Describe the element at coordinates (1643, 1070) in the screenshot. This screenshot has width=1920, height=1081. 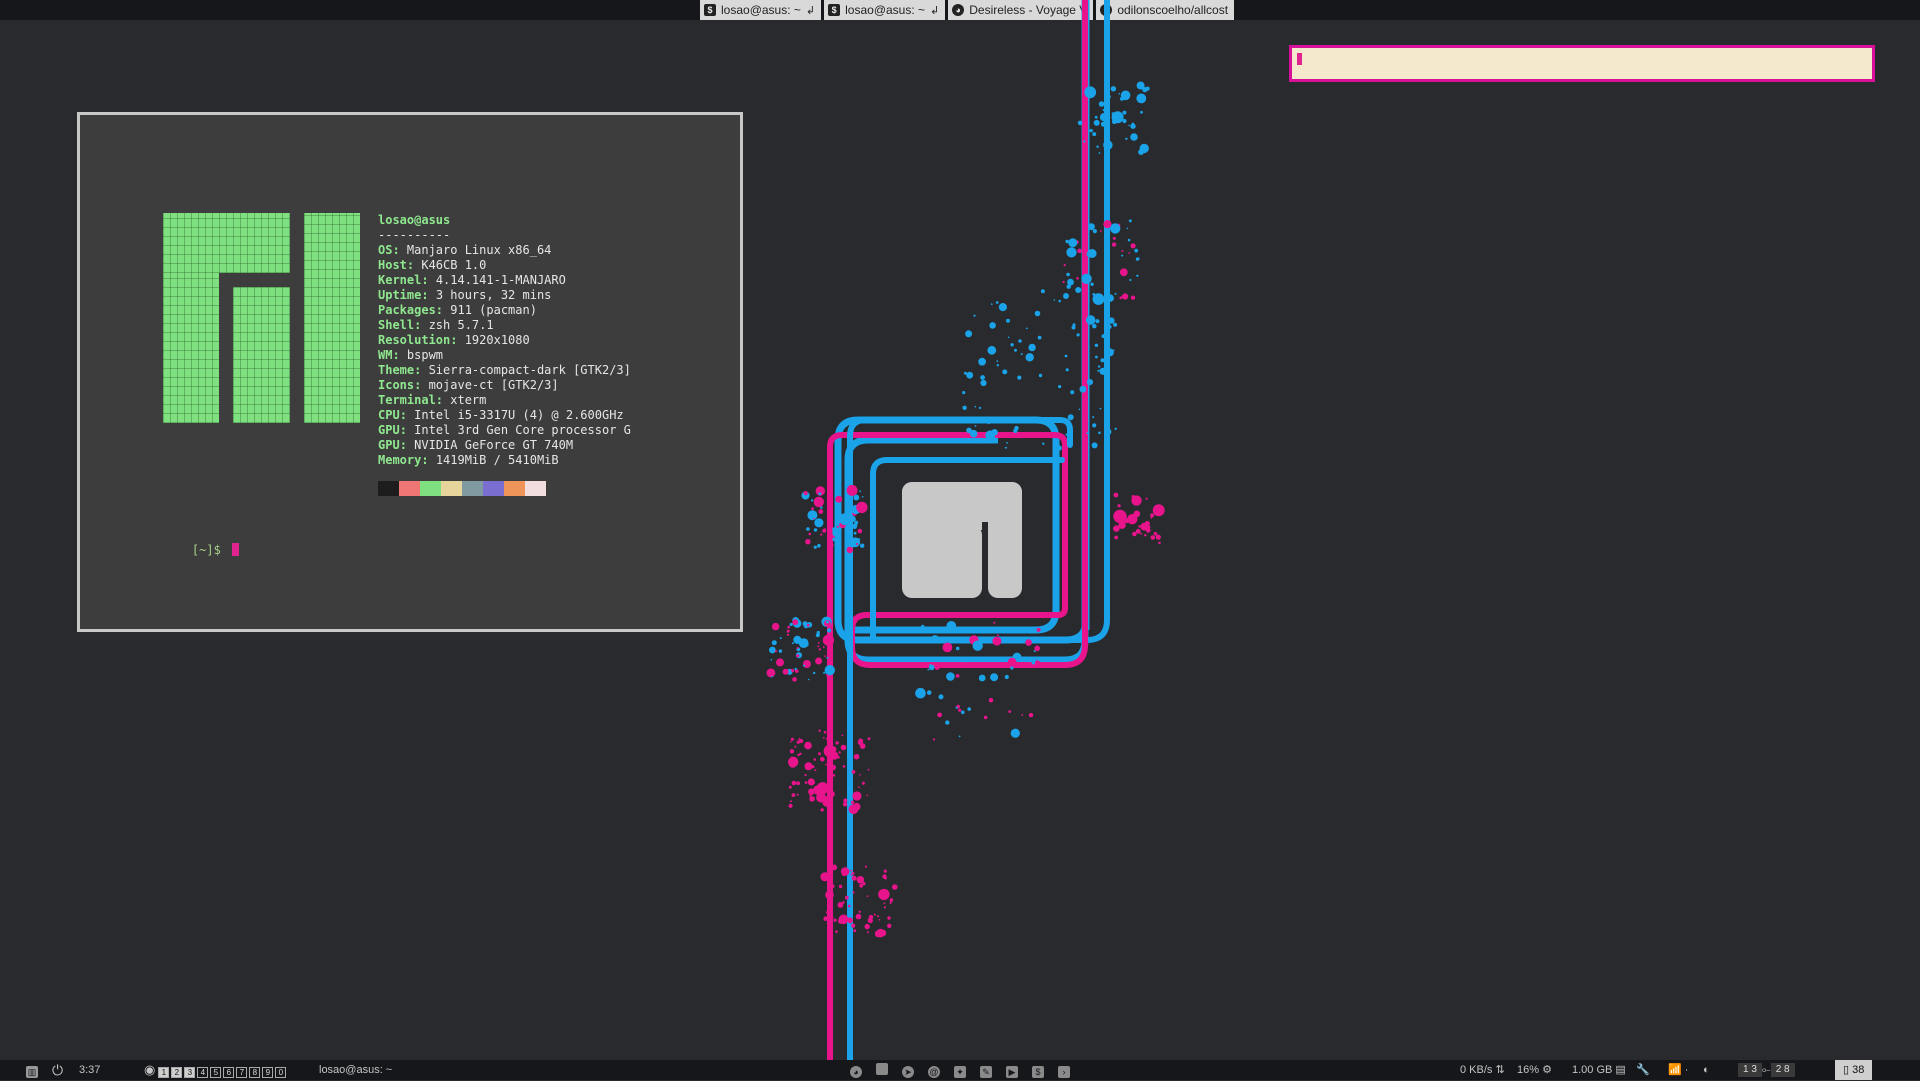
I see `wrench-icon: 🔧` at that location.